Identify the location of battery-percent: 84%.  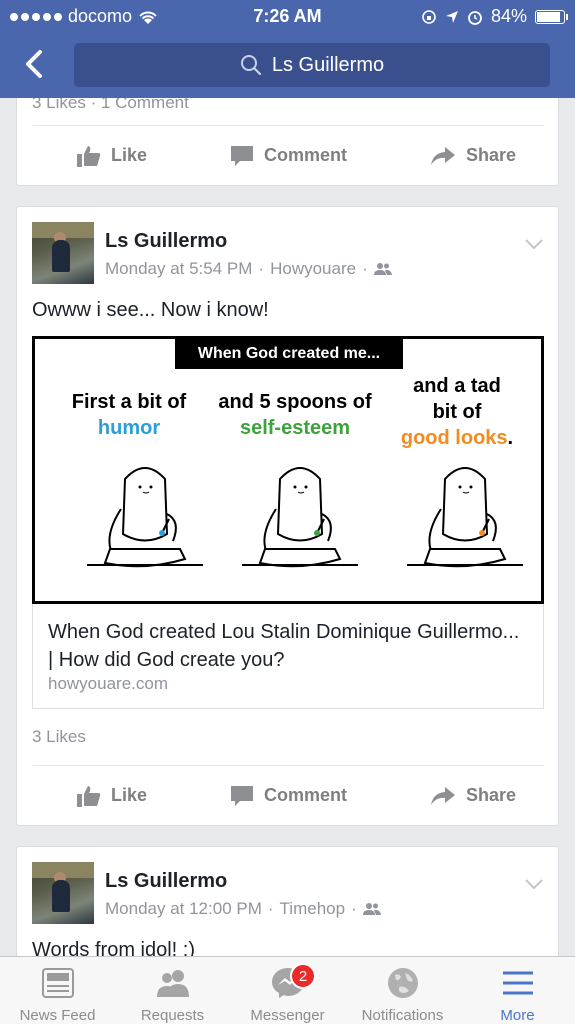
(508, 16).